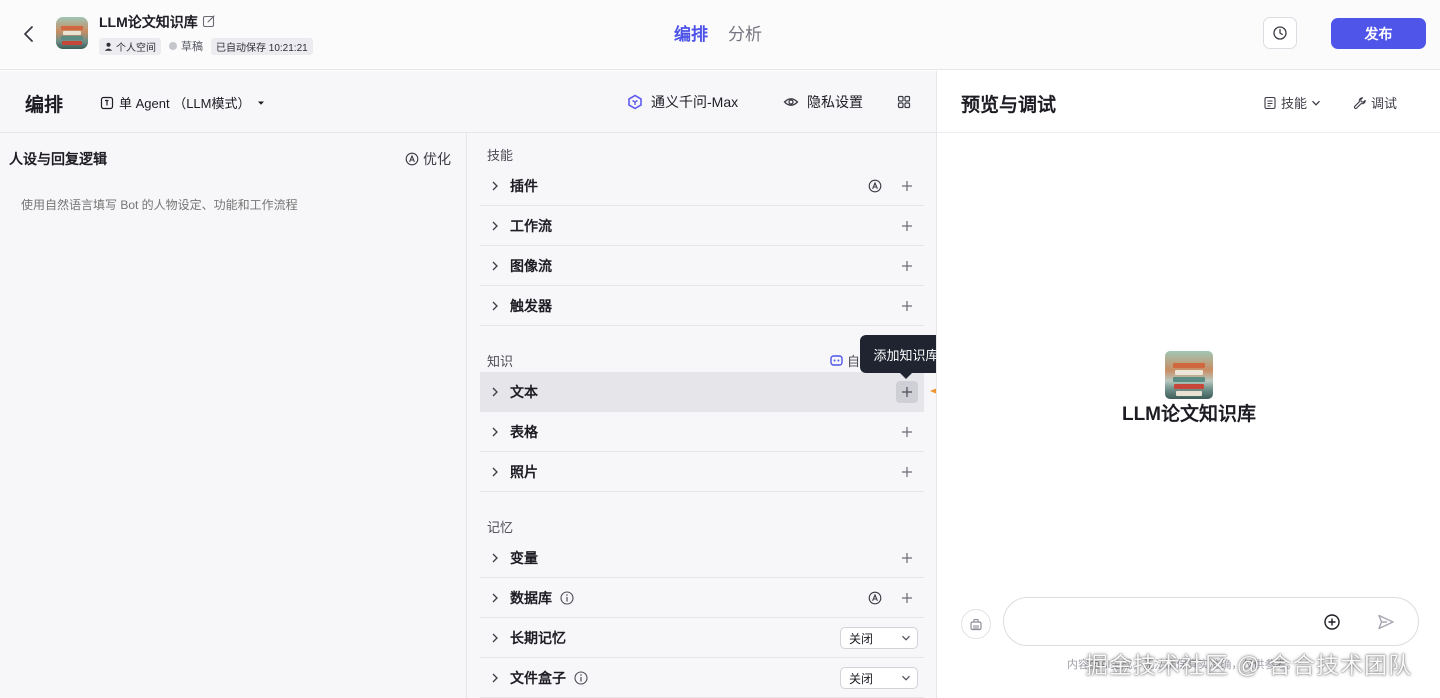  I want to click on edit-icon, so click(209, 21).